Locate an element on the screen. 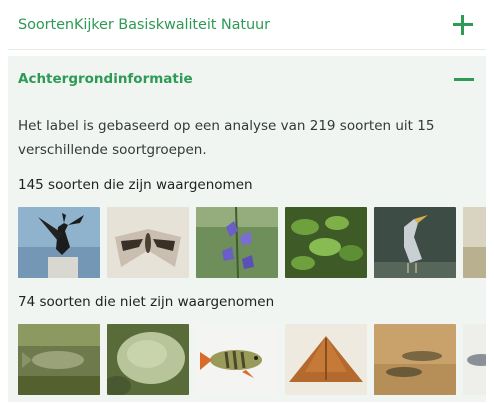 The height and width of the screenshot is (403, 494). soortenkijker-title: SoortenKijker Basiskwaliteit Natuur is located at coordinates (144, 24).